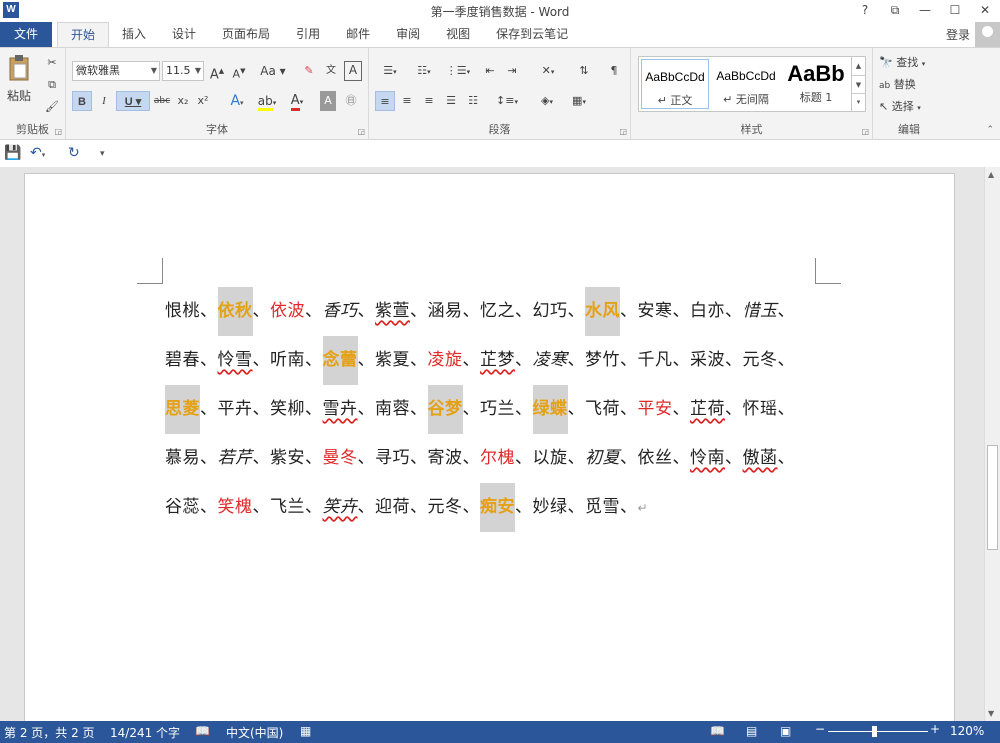 The width and height of the screenshot is (1000, 743). What do you see at coordinates (746, 84) in the screenshot?
I see `style-no-spacing: AaBbCcDd ↵ 无间隔` at bounding box center [746, 84].